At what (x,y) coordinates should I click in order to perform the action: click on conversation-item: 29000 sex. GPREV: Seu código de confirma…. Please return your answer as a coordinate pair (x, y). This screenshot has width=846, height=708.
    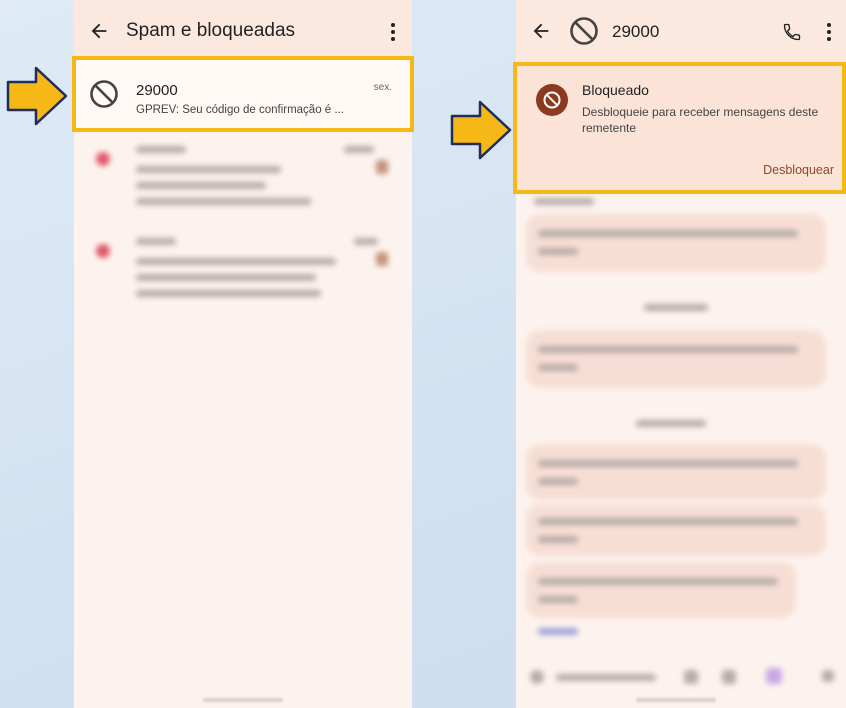
    Looking at the image, I should click on (243, 95).